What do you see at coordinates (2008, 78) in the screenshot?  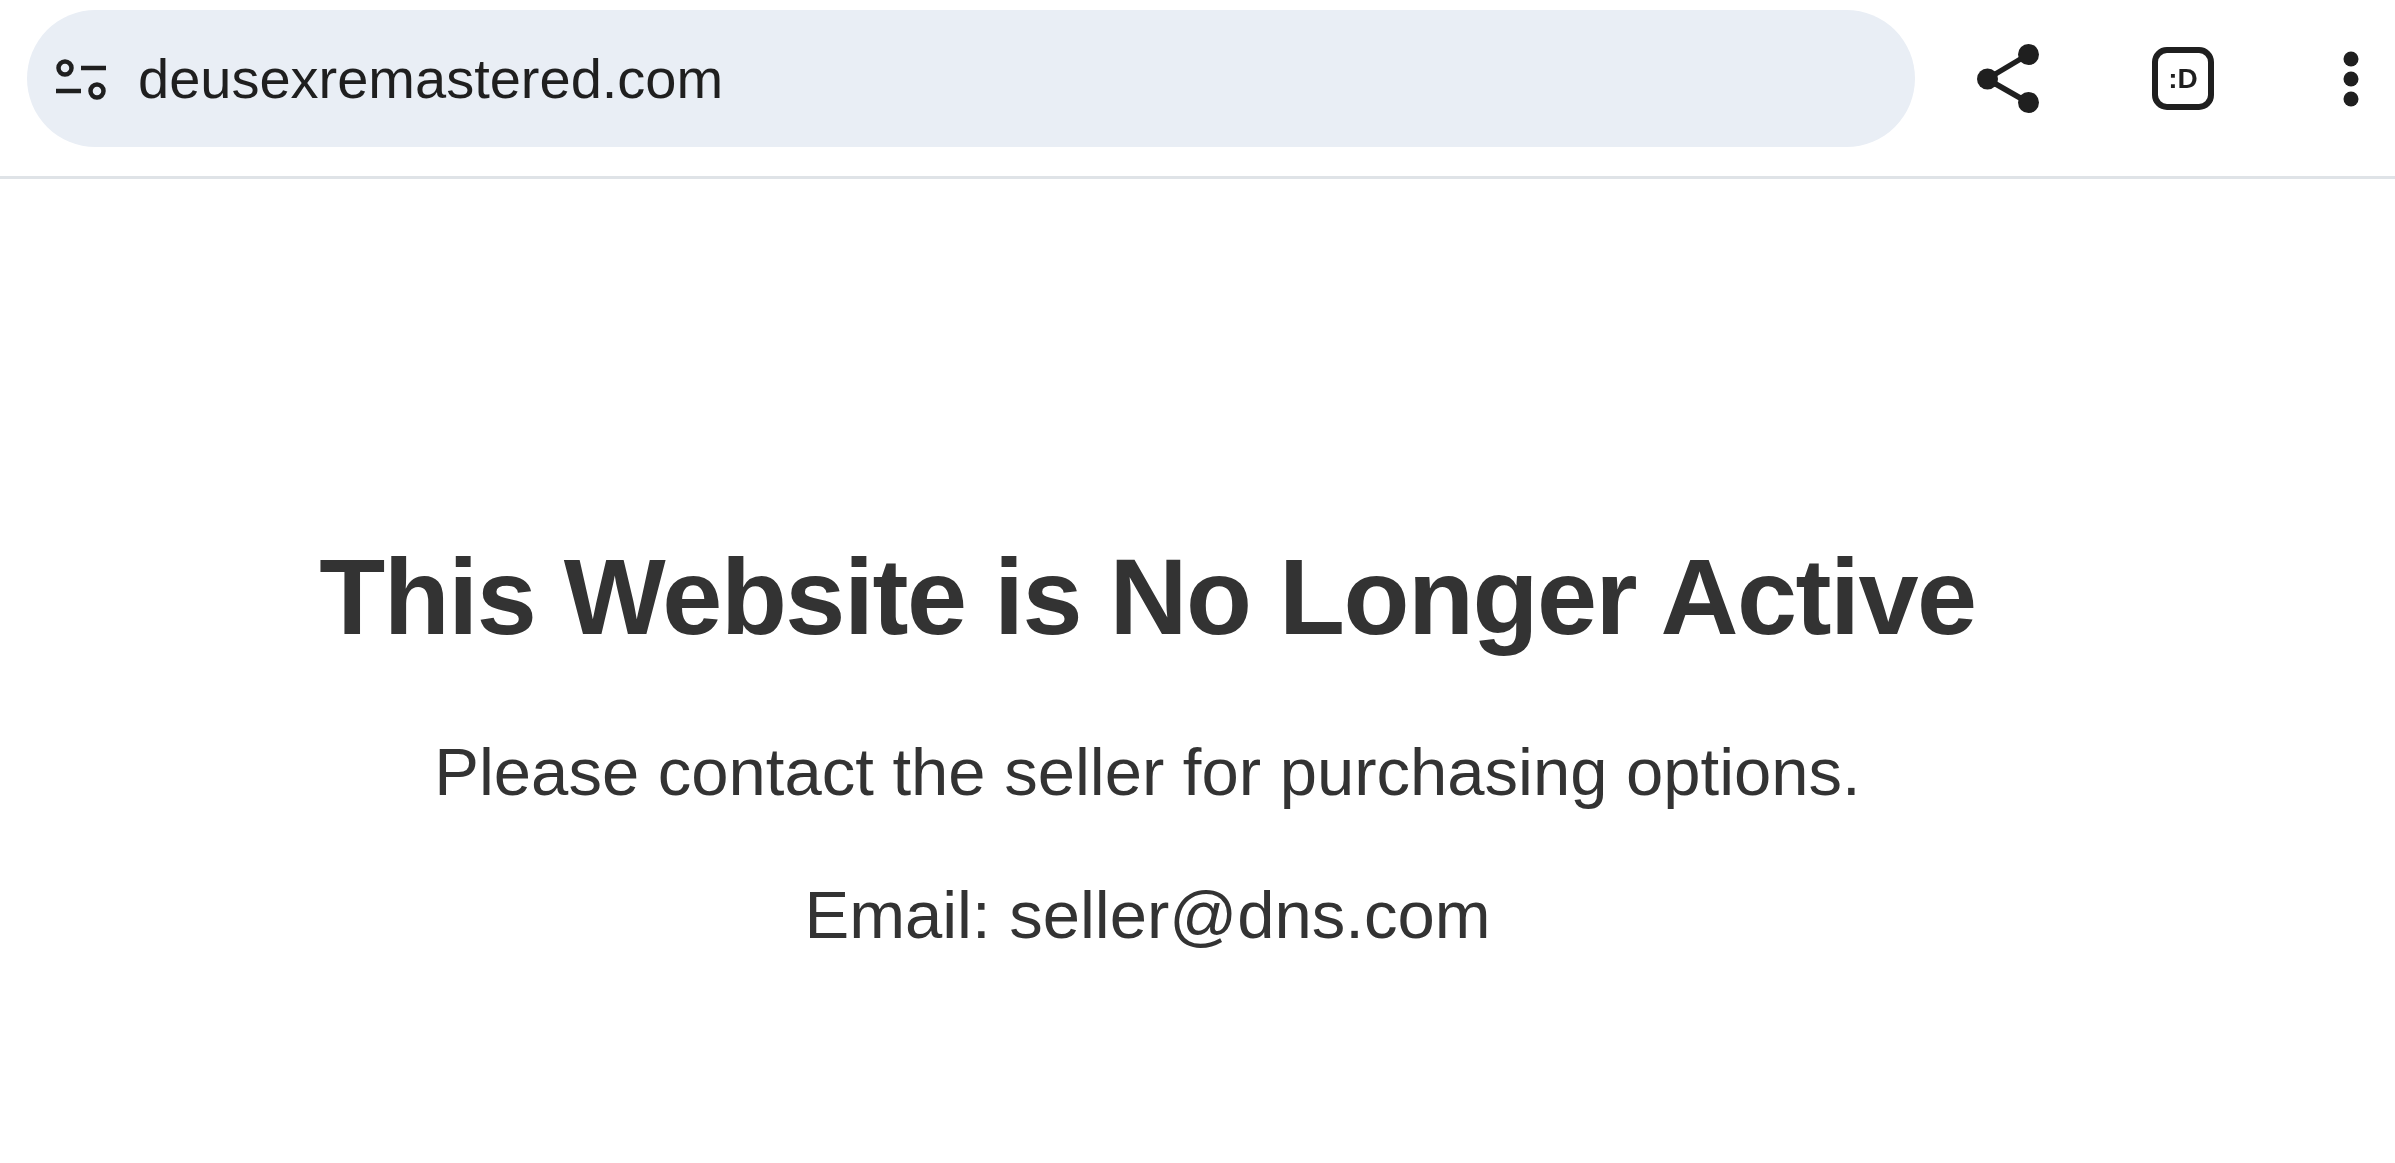 I see `share-icon` at bounding box center [2008, 78].